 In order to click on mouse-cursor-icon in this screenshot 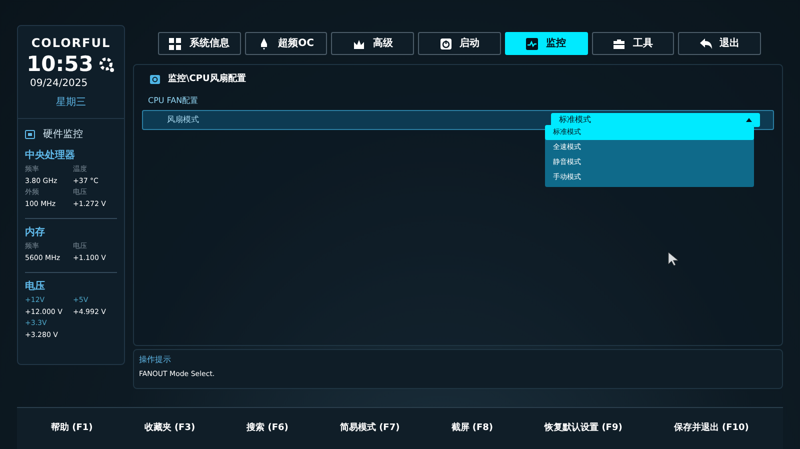, I will do `click(673, 259)`.